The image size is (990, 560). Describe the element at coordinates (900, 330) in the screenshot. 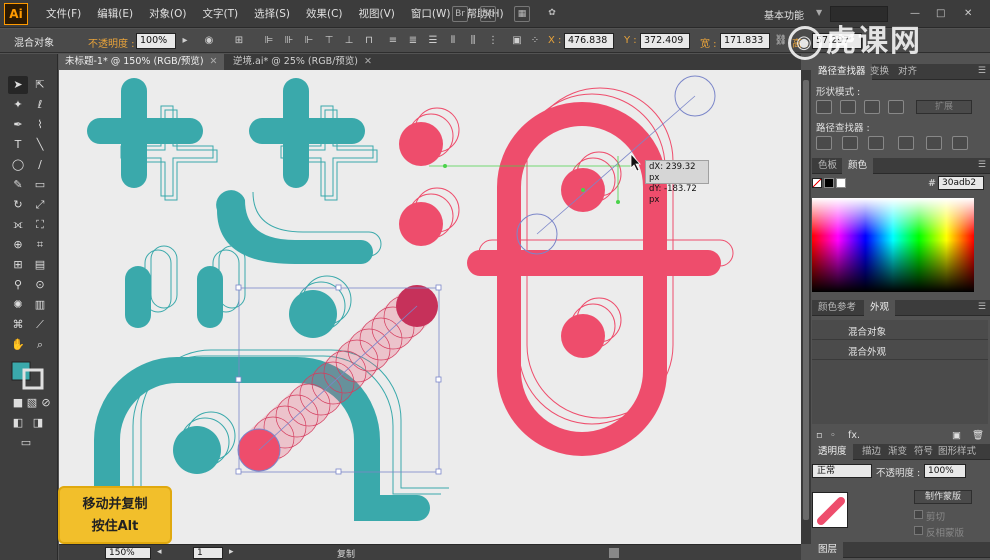

I see `appearance-row-blend-object: 混合对象` at that location.